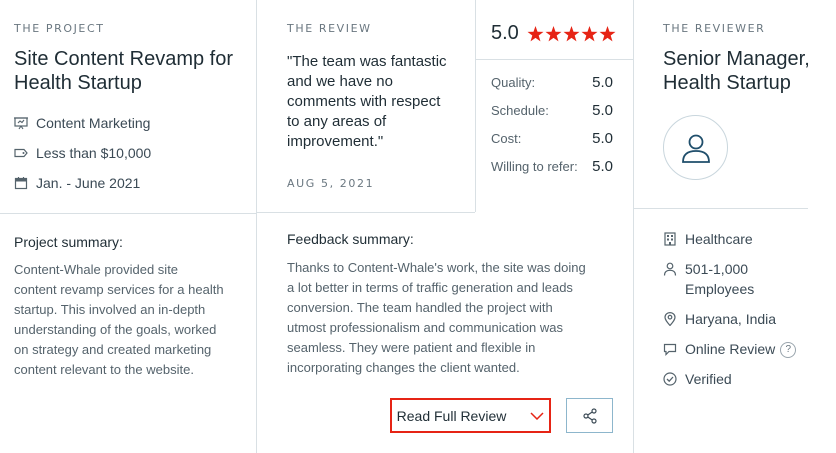 This screenshot has height=453, width=836. Describe the element at coordinates (451, 415) in the screenshot. I see `read-full-review-label: Read Full Review` at that location.